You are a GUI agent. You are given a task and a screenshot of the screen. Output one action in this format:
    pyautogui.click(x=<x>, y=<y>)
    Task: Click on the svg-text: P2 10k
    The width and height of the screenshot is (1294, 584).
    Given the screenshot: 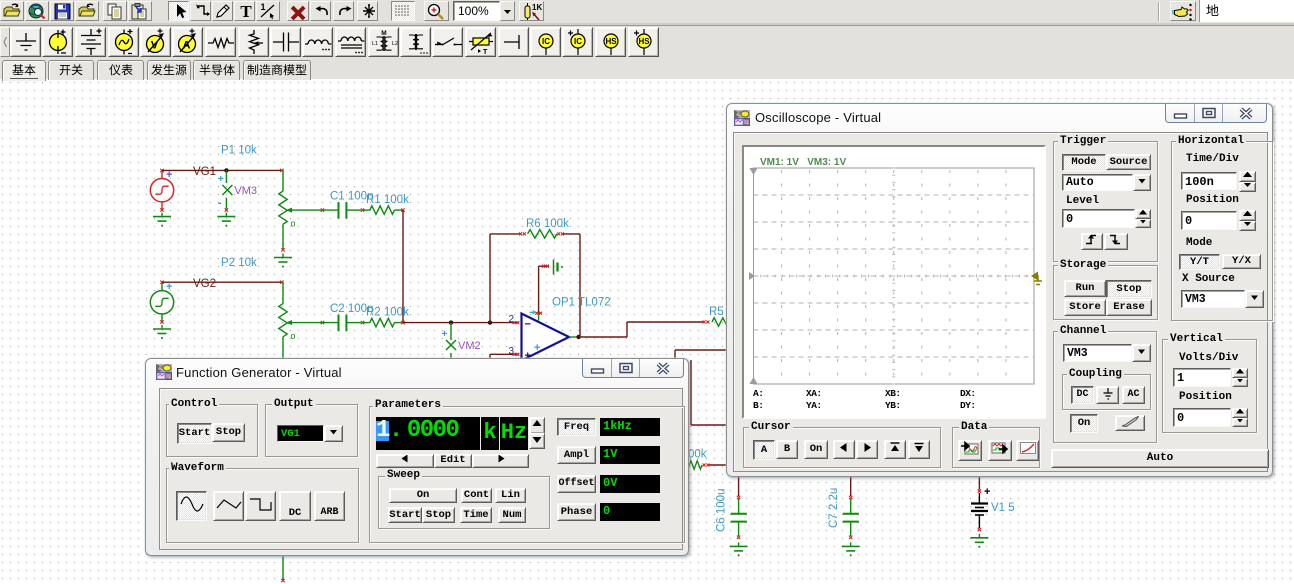 What is the action you would take?
    pyautogui.click(x=239, y=263)
    